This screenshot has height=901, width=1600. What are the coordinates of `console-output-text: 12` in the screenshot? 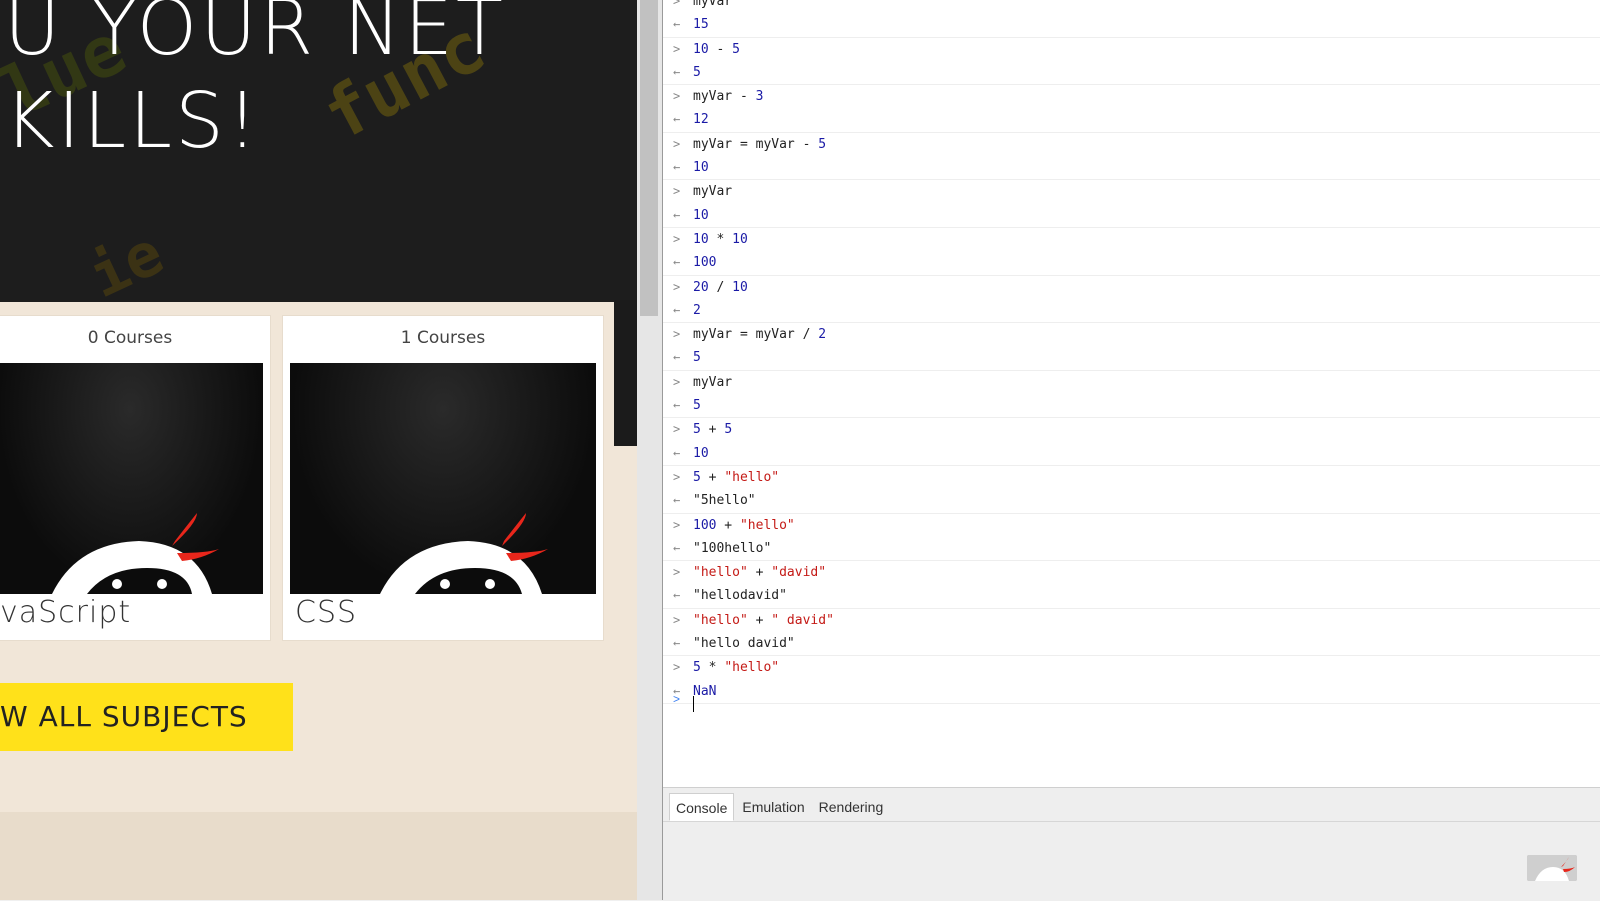 It's located at (701, 120).